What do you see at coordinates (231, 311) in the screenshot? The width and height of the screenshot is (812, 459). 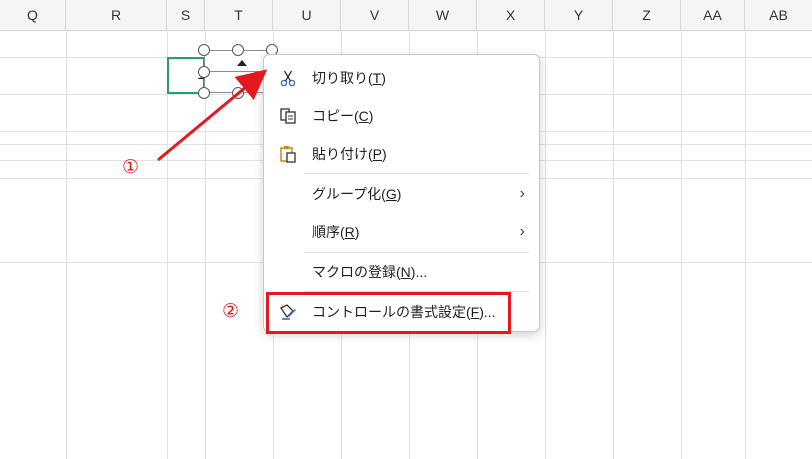 I see `step-2-badge: ②` at bounding box center [231, 311].